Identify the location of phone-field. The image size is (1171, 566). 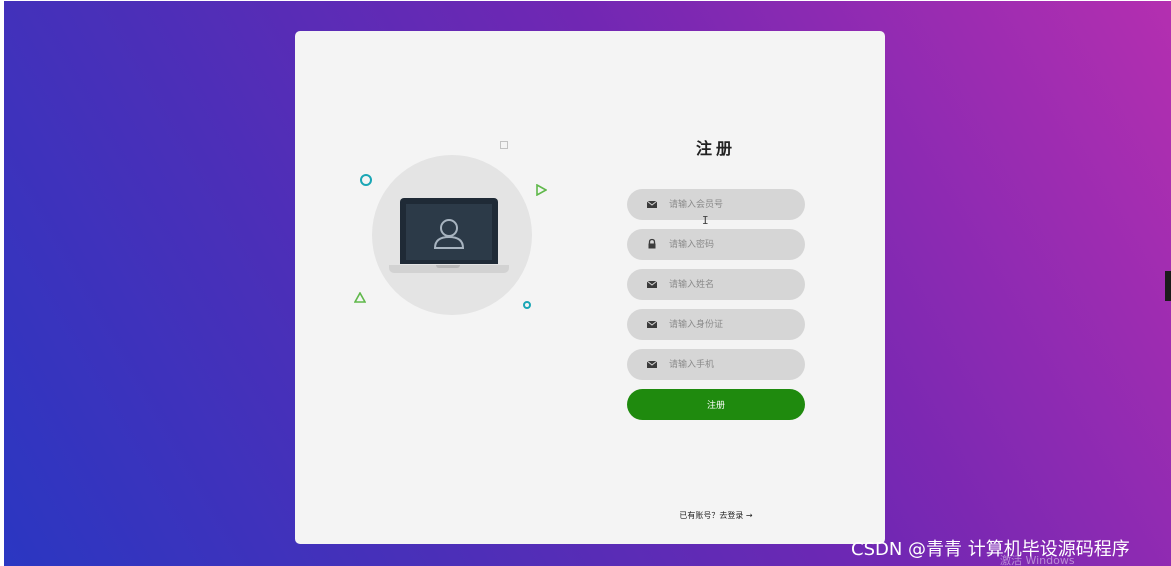
(716, 364).